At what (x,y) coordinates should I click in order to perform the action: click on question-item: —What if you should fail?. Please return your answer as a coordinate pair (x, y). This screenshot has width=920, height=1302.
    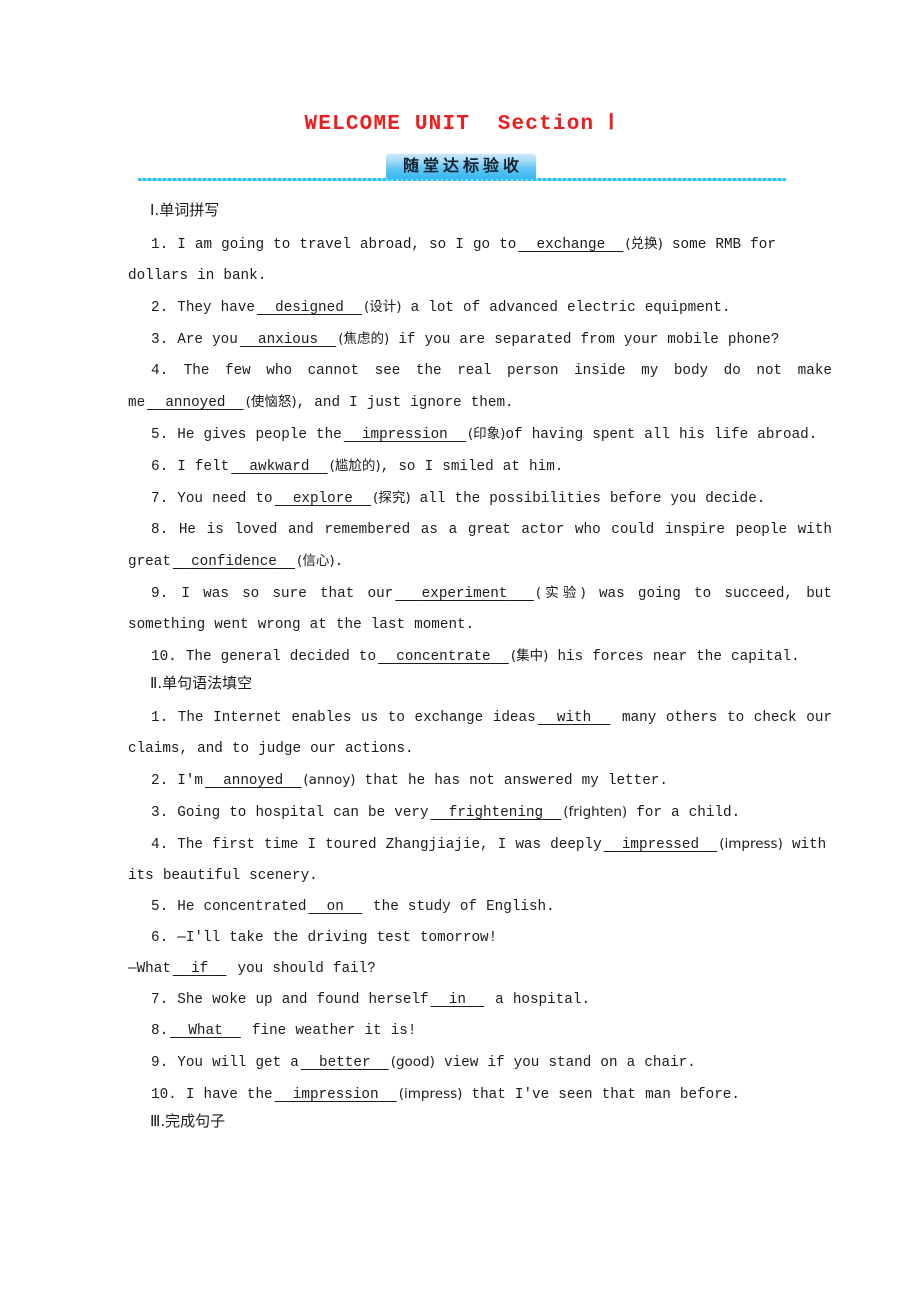
    Looking at the image, I should click on (480, 969).